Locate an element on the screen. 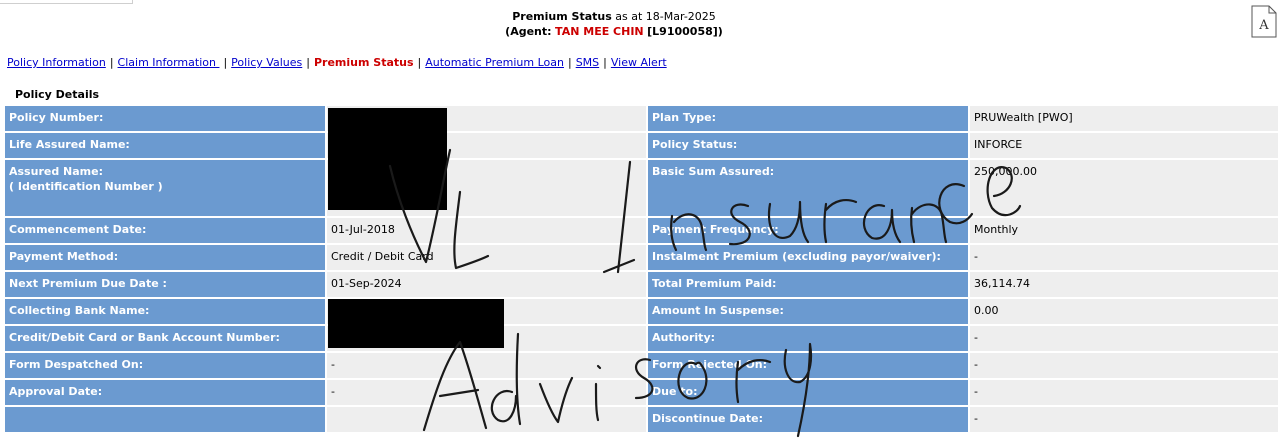  nav-policy-information: Policy Information is located at coordinates (56, 62).